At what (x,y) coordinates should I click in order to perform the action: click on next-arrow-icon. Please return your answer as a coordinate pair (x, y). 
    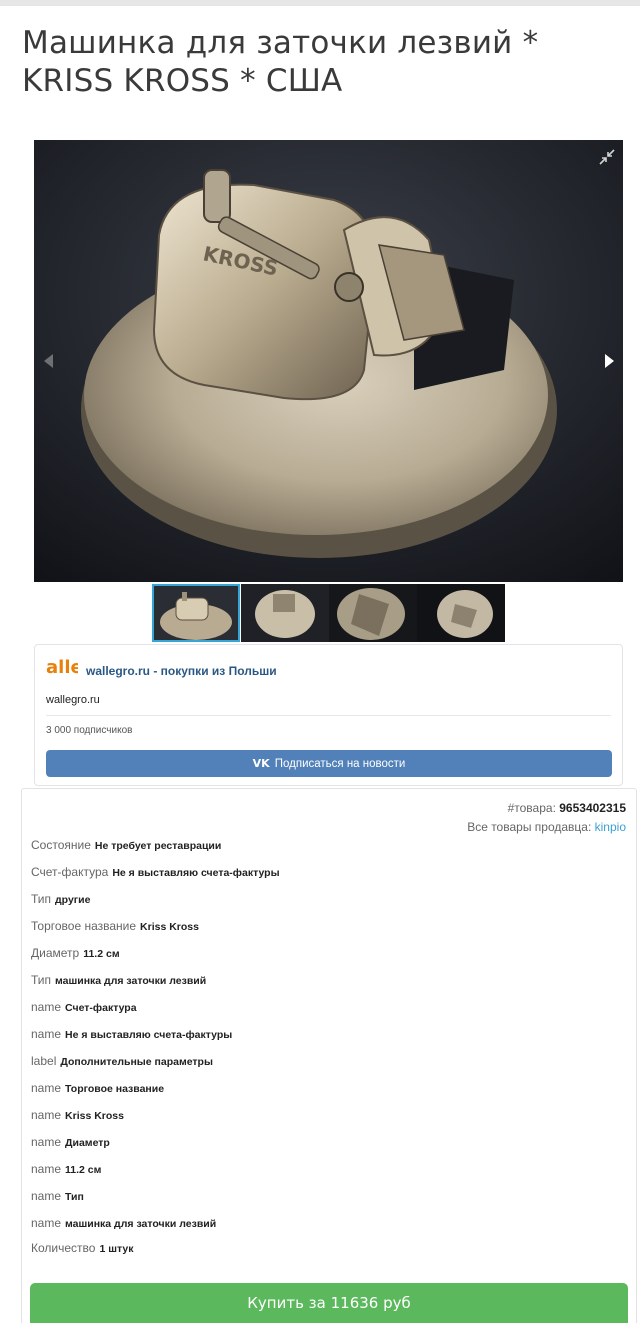
    Looking at the image, I should click on (609, 361).